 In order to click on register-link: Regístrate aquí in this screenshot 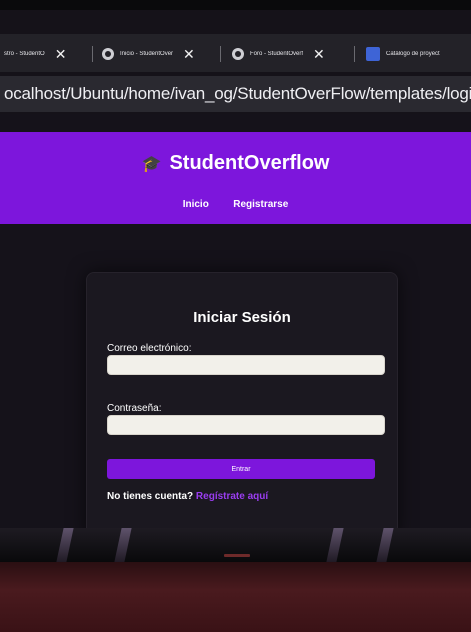, I will do `click(232, 496)`.